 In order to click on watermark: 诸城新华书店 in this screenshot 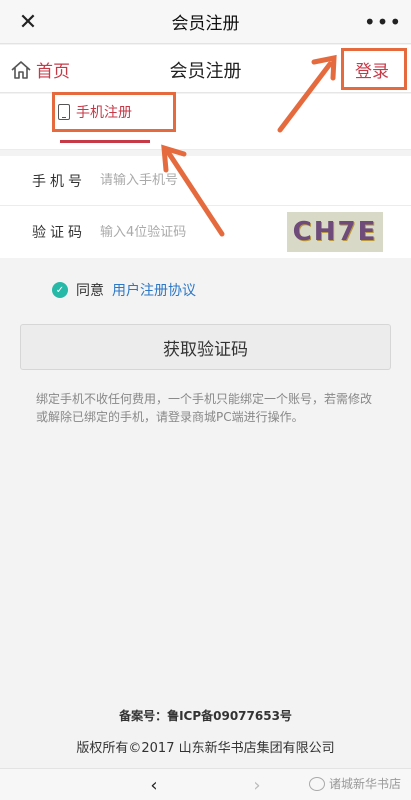, I will do `click(354, 783)`.